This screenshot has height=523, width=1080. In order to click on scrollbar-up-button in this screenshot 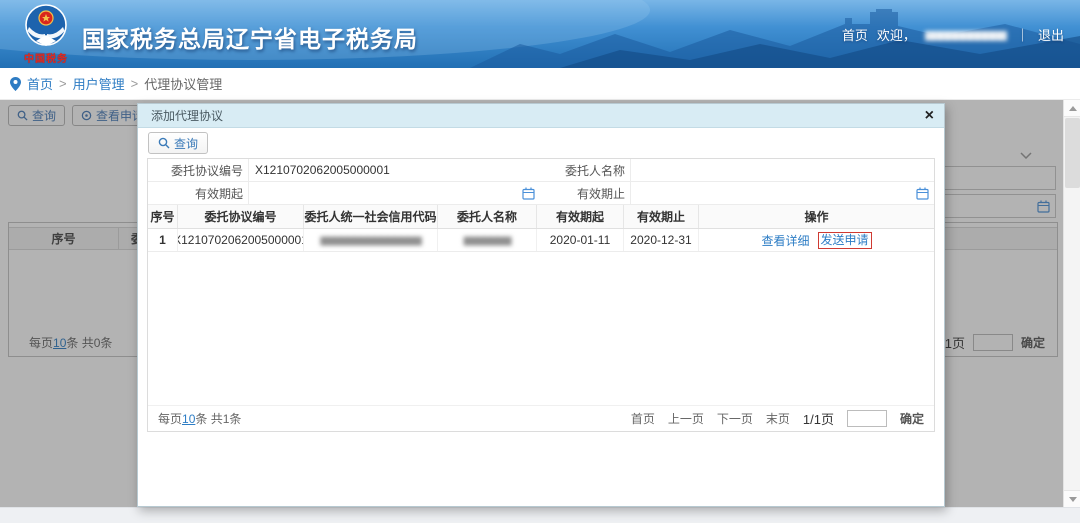, I will do `click(1072, 108)`.